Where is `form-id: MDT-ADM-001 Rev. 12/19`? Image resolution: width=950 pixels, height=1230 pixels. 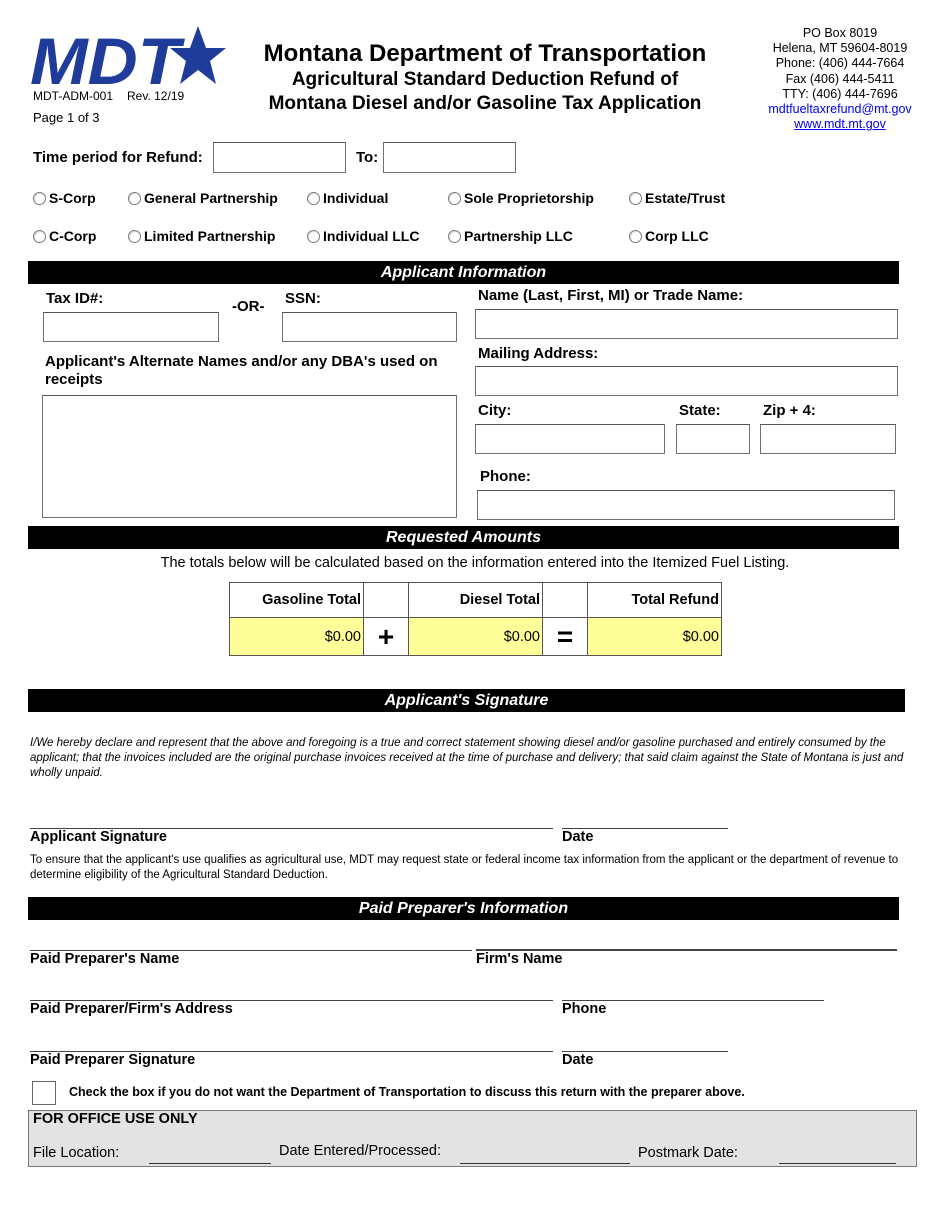 form-id: MDT-ADM-001 Rev. 12/19 is located at coordinates (108, 96).